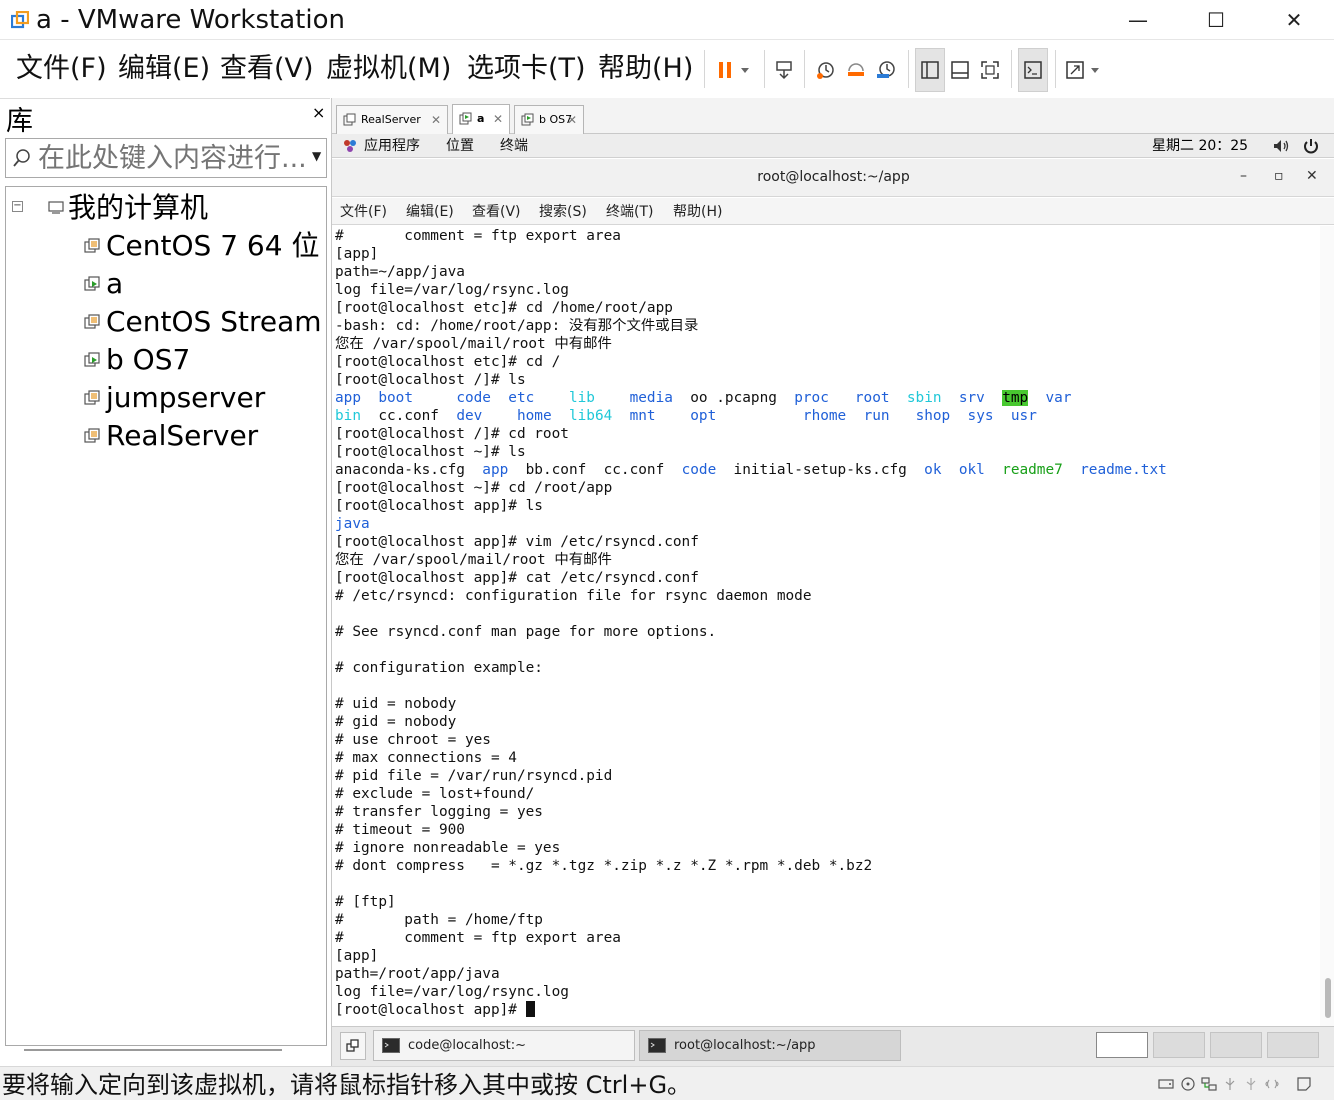 The height and width of the screenshot is (1100, 1334). Describe the element at coordinates (827, 236) in the screenshot. I see `terminal-line: # comment = ftp export area` at that location.